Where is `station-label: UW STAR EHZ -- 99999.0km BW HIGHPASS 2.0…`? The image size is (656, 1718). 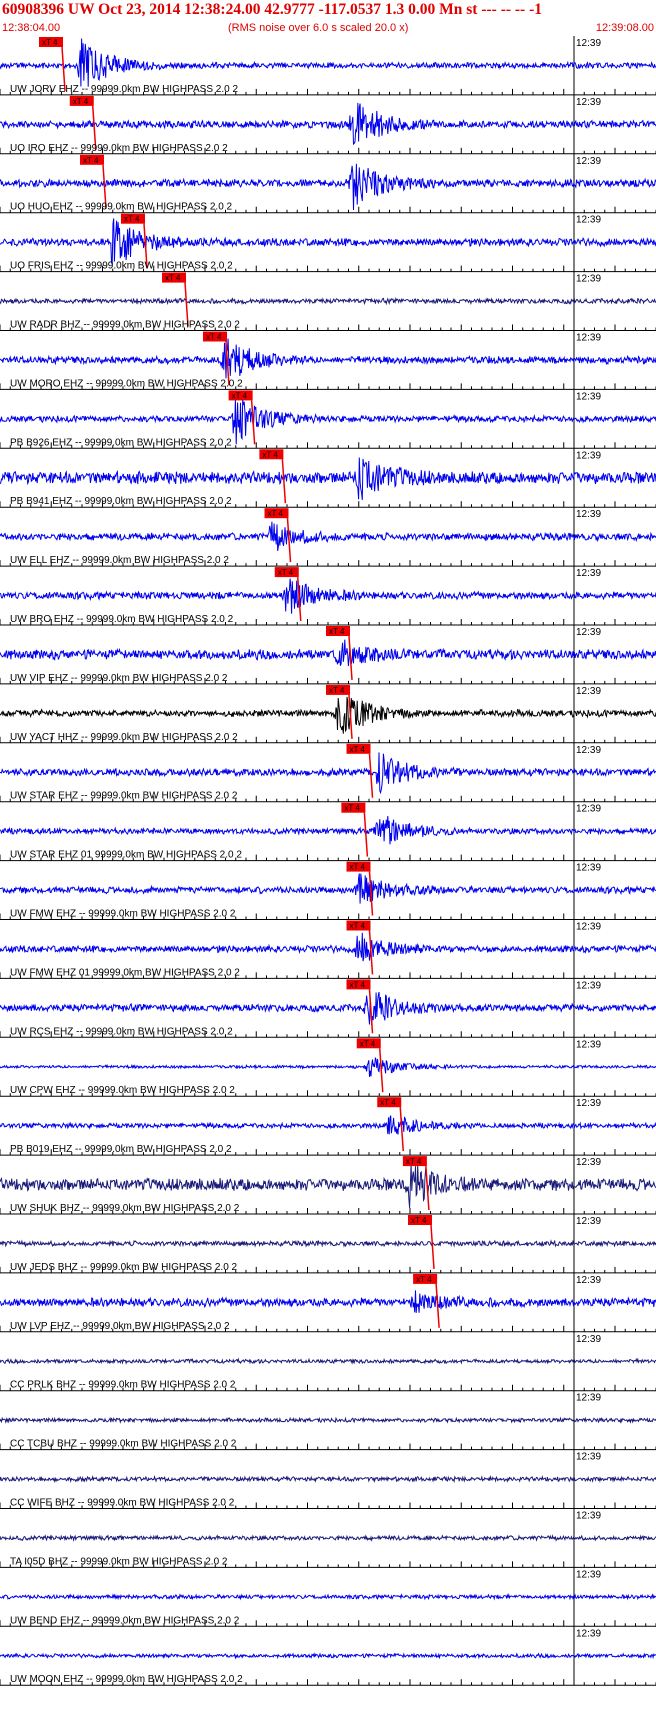 station-label: UW STAR EHZ -- 99999.0km BW HIGHPASS 2.0… is located at coordinates (124, 796).